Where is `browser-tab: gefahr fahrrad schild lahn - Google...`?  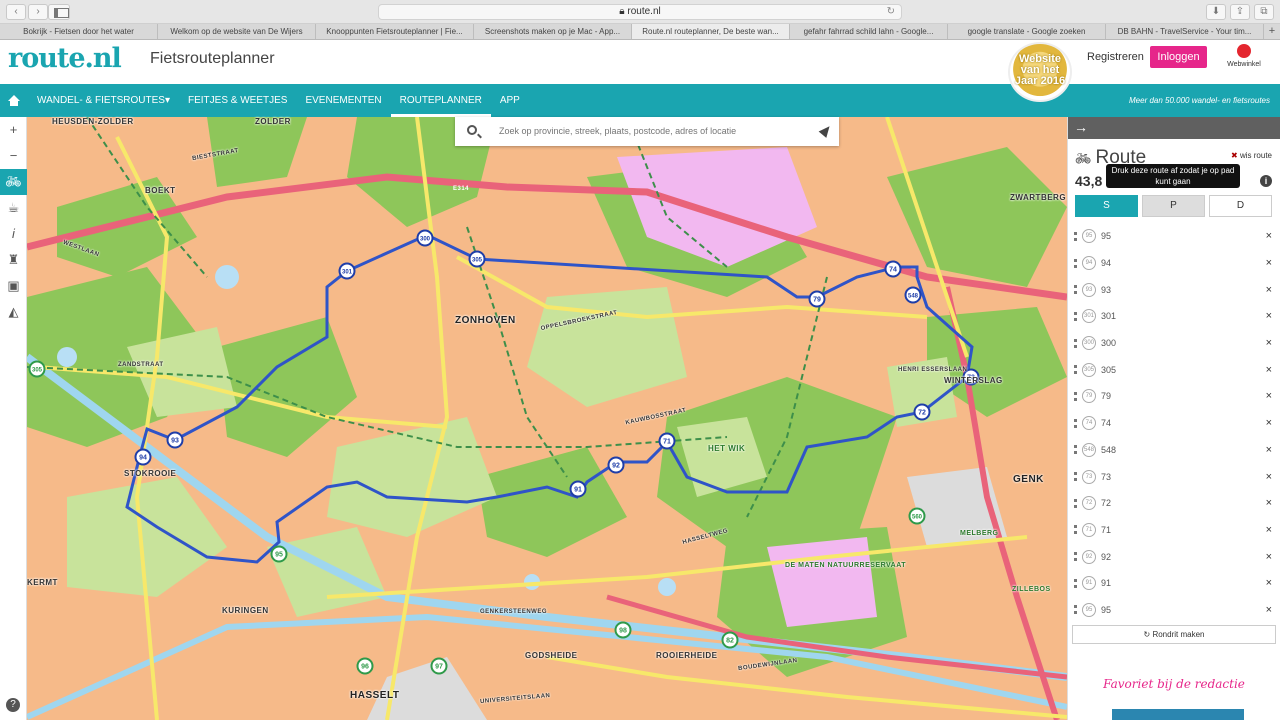
browser-tab: gefahr fahrrad schild lahn - Google... is located at coordinates (869, 31).